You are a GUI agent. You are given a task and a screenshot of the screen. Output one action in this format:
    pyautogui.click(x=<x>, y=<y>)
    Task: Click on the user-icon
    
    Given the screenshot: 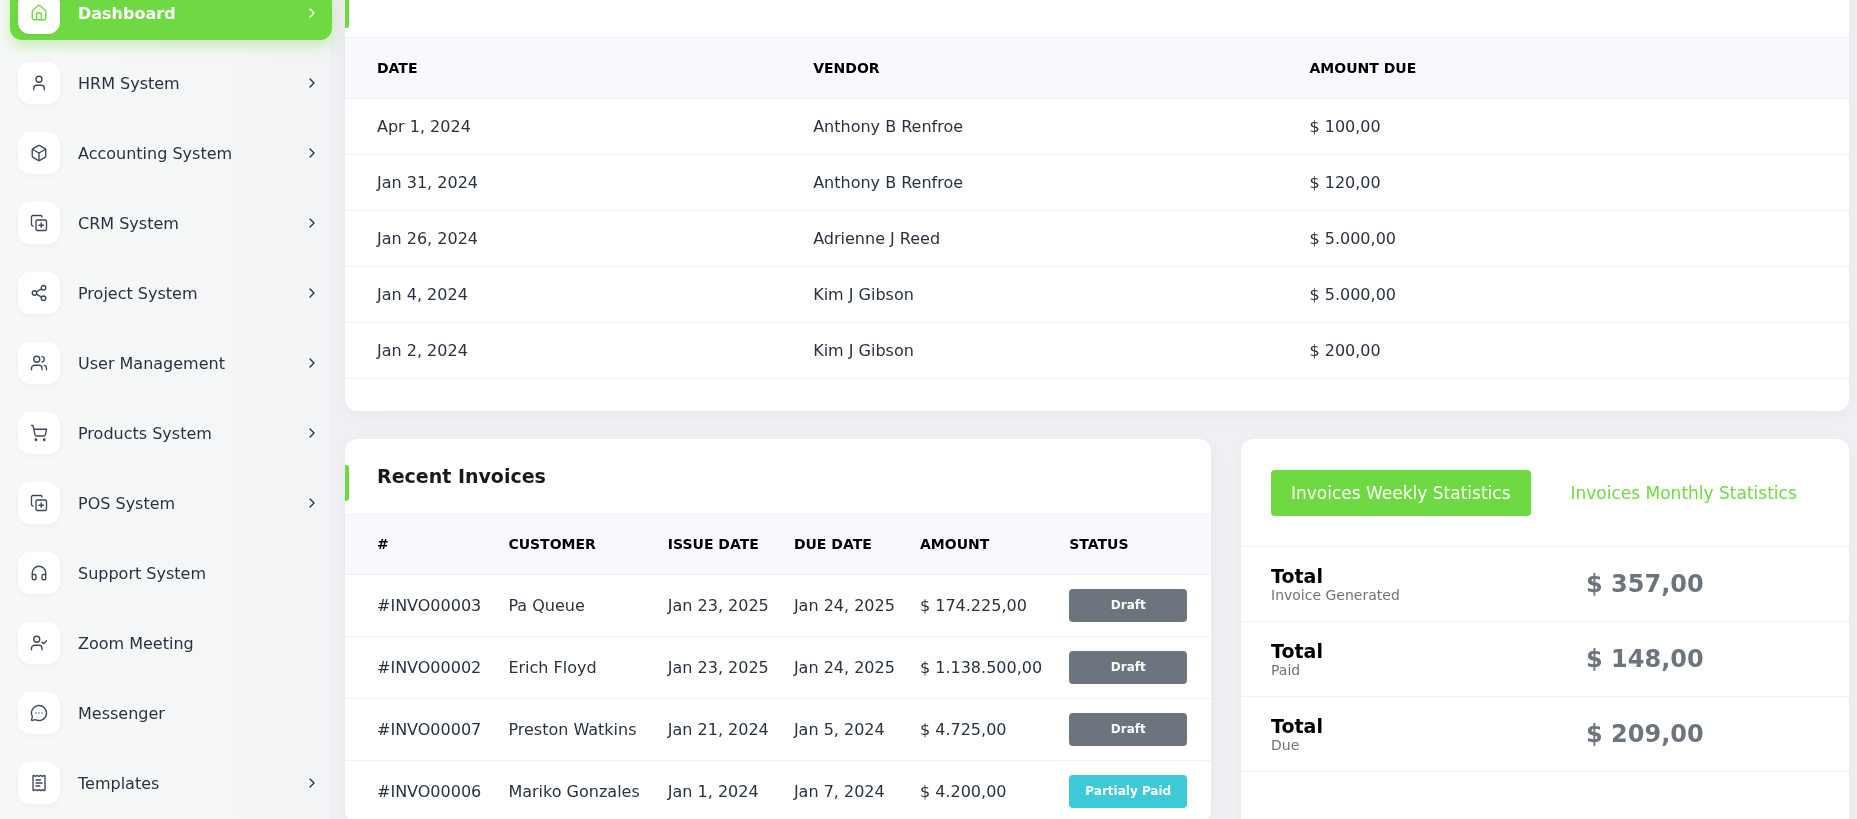 What is the action you would take?
    pyautogui.click(x=39, y=83)
    